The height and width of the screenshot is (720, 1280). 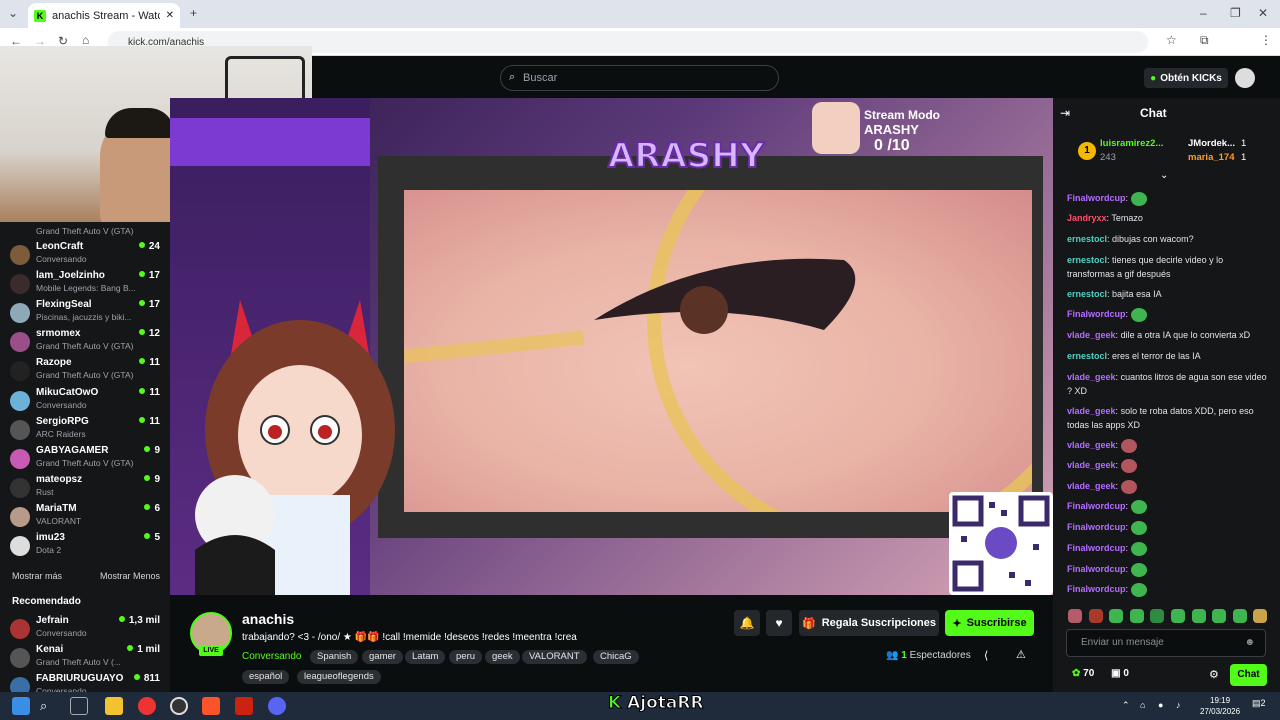 What do you see at coordinates (193, 13) in the screenshot?
I see `new-tab-icon: +` at bounding box center [193, 13].